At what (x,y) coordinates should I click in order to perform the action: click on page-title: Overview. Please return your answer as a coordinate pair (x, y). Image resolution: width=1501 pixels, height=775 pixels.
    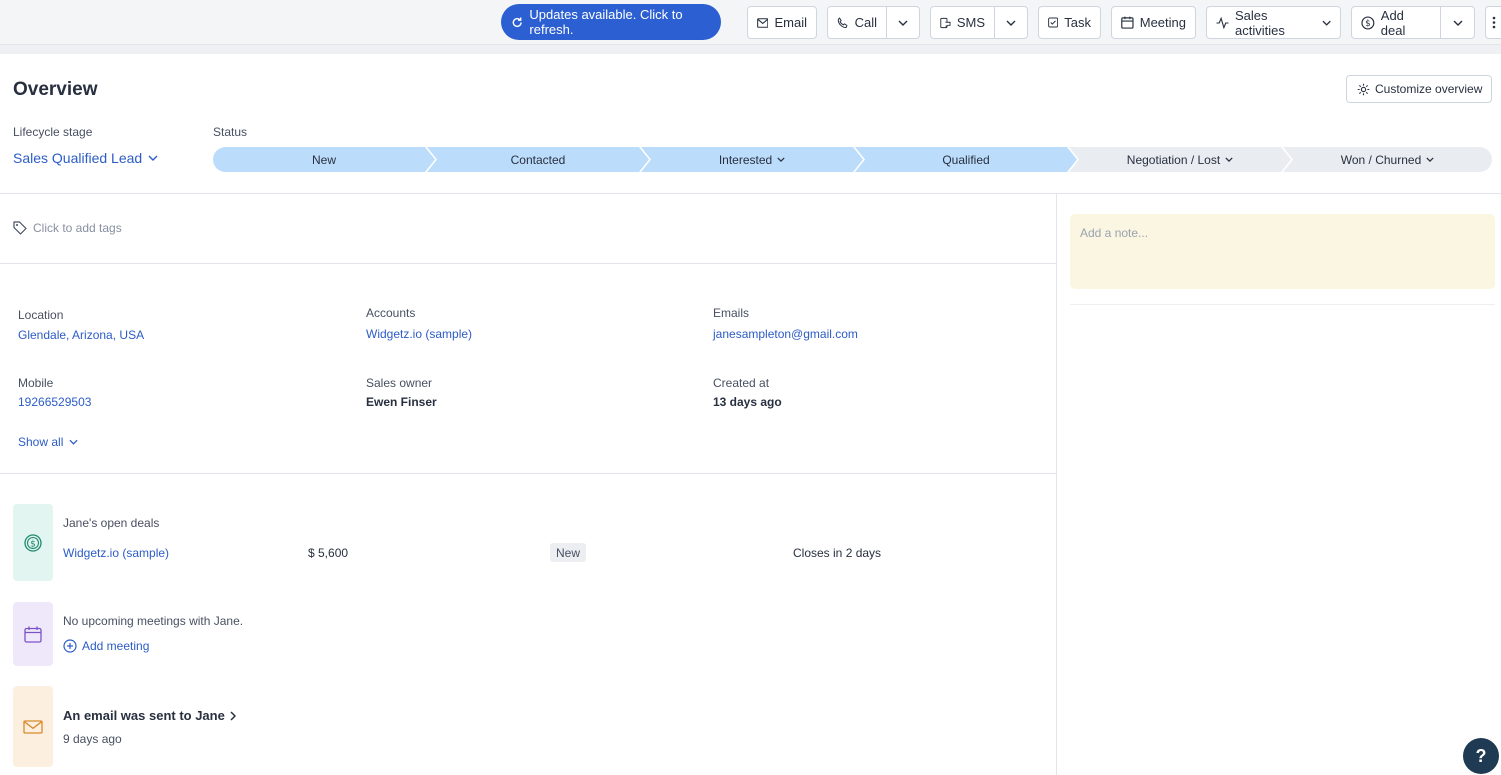
    Looking at the image, I should click on (55, 89).